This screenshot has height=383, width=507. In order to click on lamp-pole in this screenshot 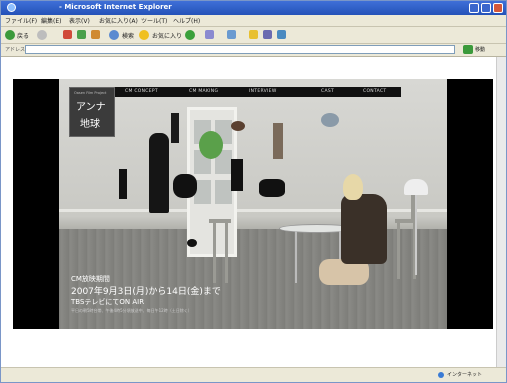, I will do `click(416, 235)`.